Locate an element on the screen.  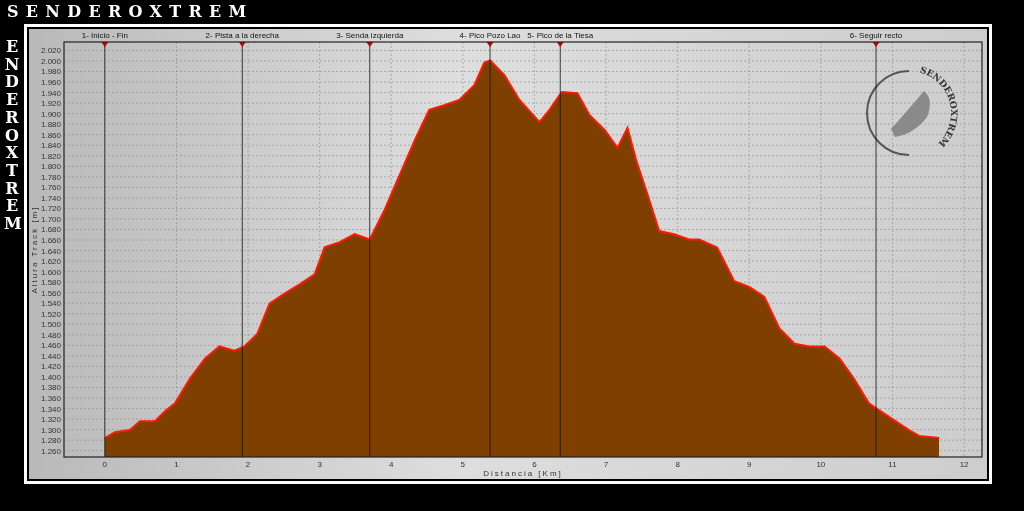
y-tick-label: 1.840 is located at coordinates (50, 146).